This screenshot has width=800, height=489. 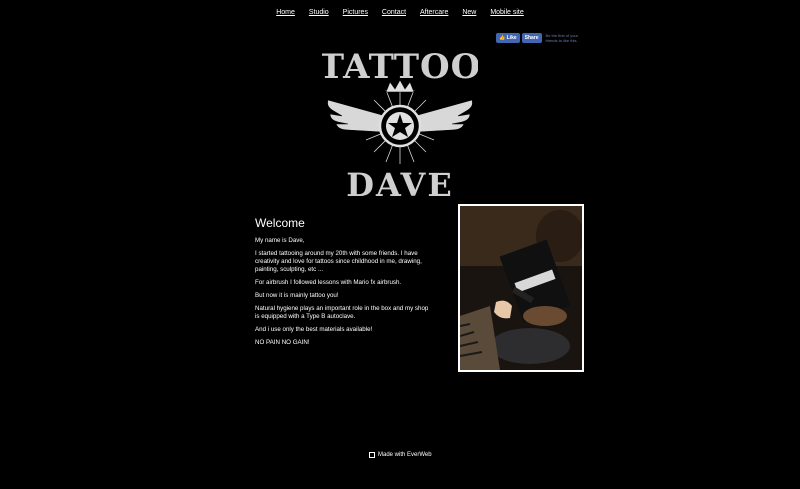 I want to click on paragraph-tattoo: But now it is mainly tattoo you!, so click(x=297, y=295).